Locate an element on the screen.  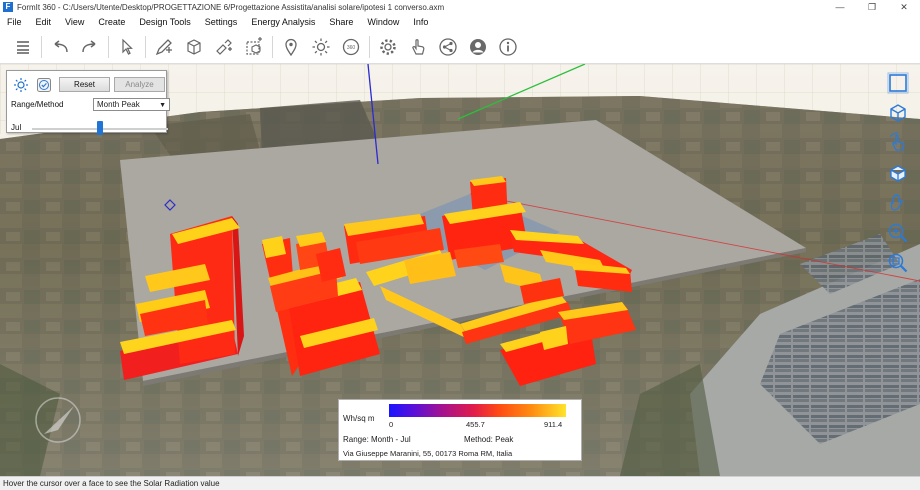
share-icon is located at coordinates (448, 47).